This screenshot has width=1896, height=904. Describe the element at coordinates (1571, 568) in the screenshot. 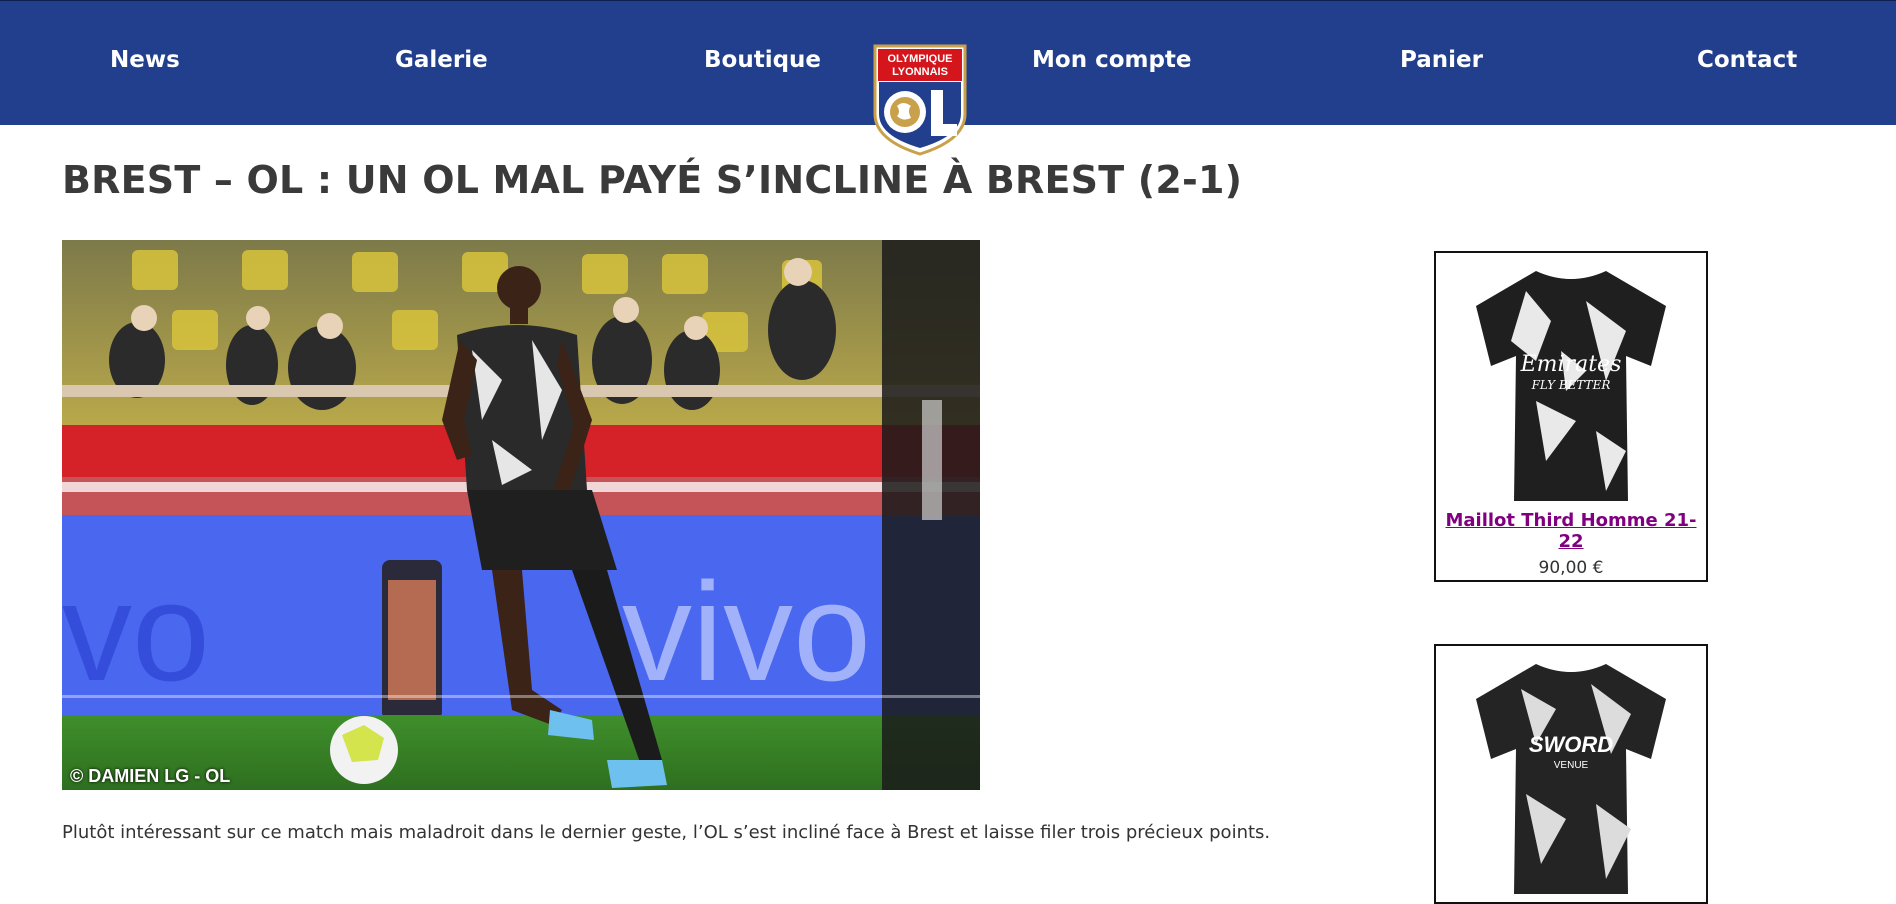

I see `product-price: 90,00 €` at that location.